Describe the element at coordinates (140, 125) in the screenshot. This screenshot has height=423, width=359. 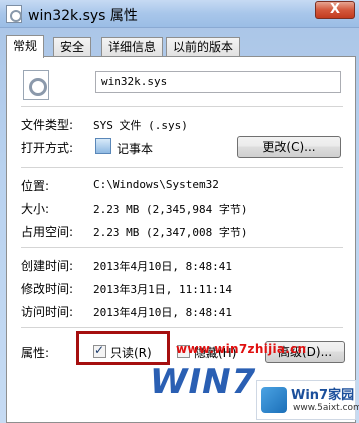
I see `file-type-value: SYS 文件 (.sys)` at that location.